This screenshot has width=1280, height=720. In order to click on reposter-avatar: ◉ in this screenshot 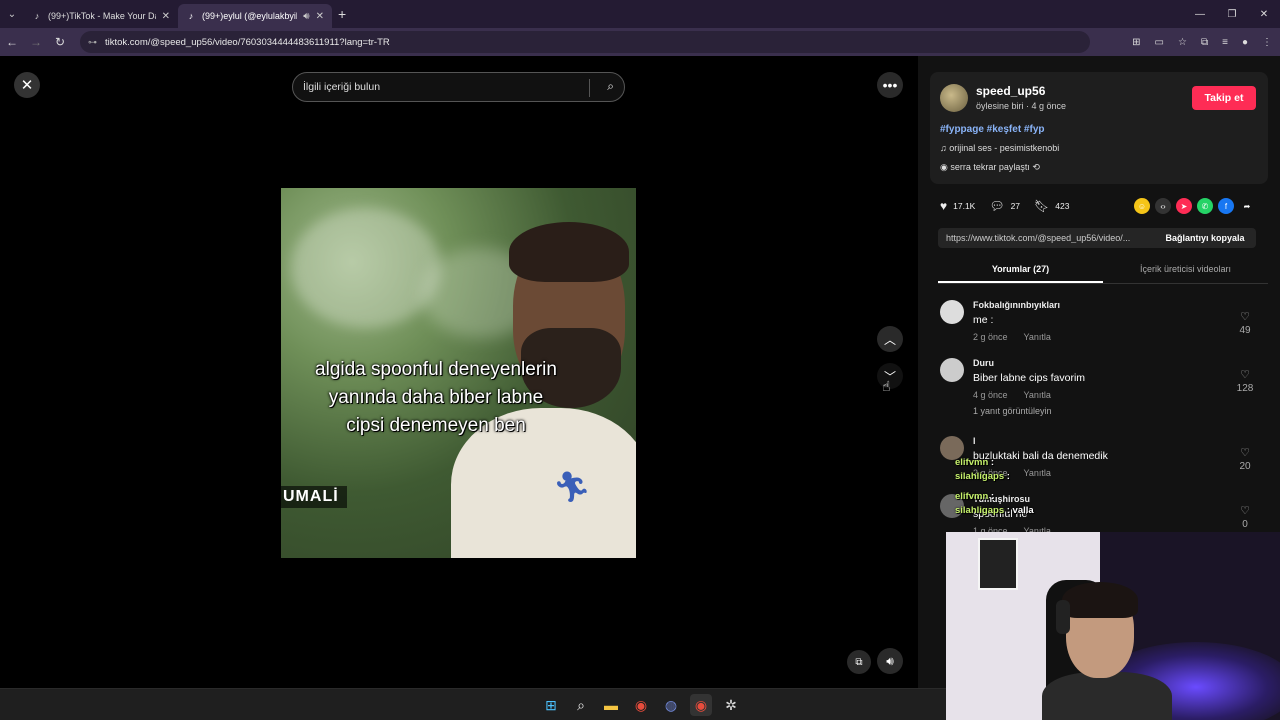, I will do `click(945, 167)`.